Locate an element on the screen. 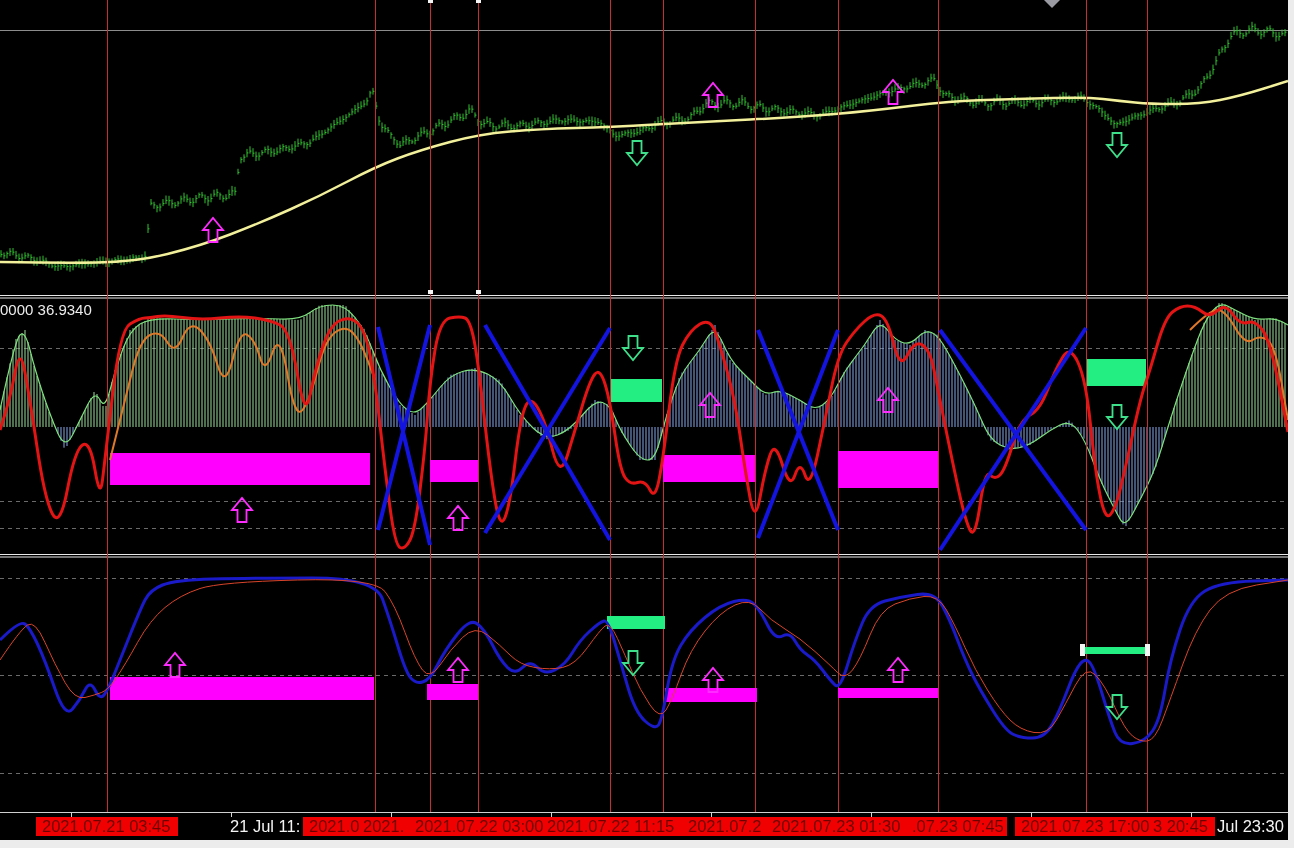 The width and height of the screenshot is (1294, 848). triangle-marker-icon is located at coordinates (1052, 4).